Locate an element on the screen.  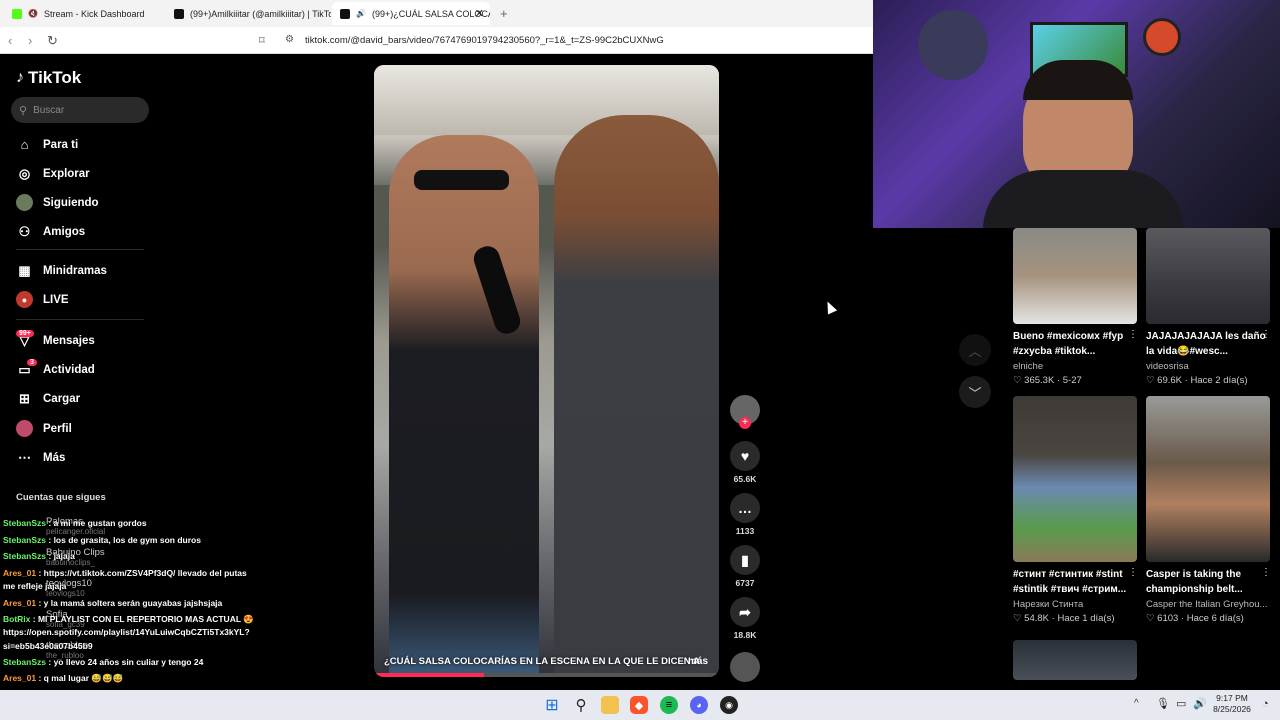
chat-message: StebanSzs : a mi me gustan gordos is located at coordinates (75, 523).